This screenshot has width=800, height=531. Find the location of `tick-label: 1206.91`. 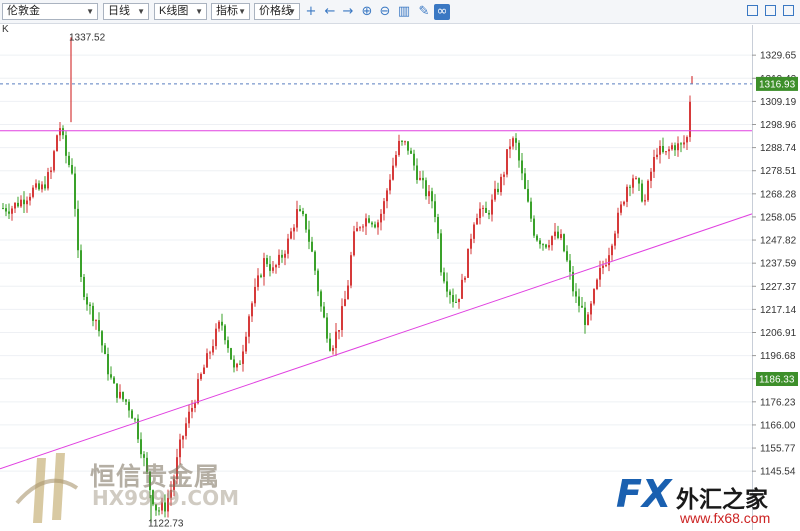

tick-label: 1206.91 is located at coordinates (778, 333).